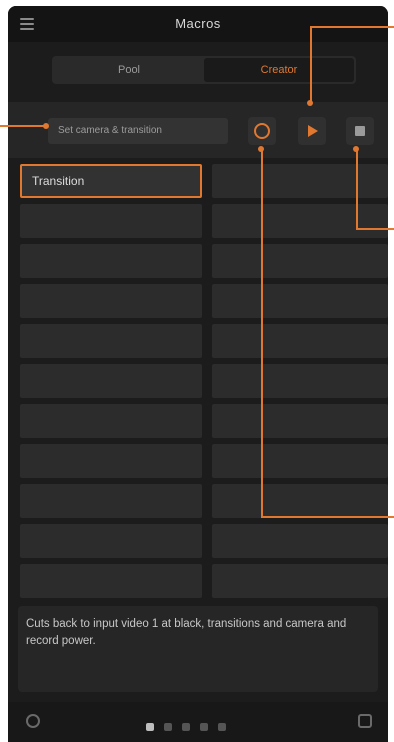 The image size is (394, 742). Describe the element at coordinates (46, 126) in the screenshot. I see `callout-dot-name` at that location.